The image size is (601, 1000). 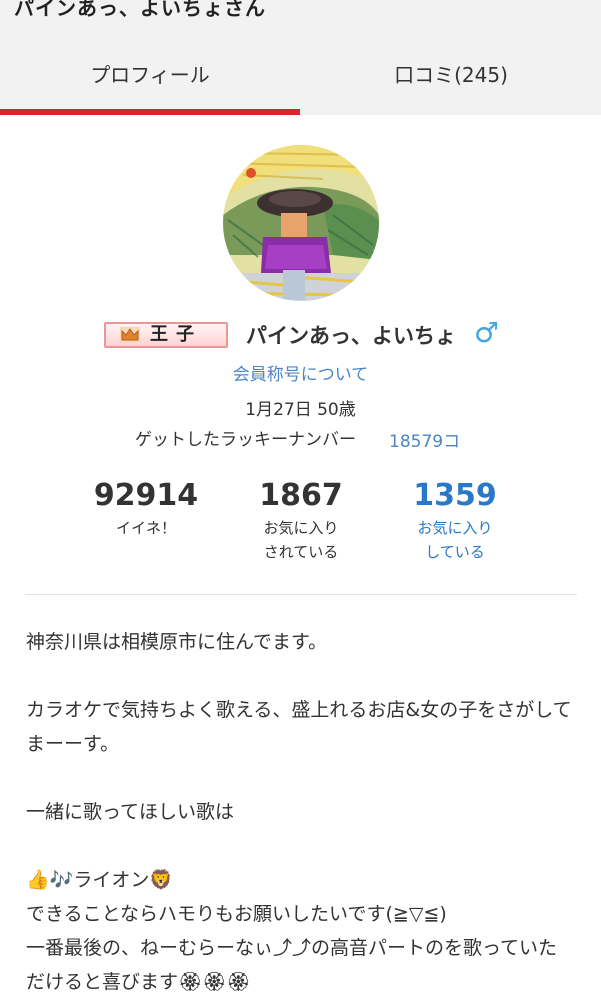 What do you see at coordinates (451, 82) in the screenshot?
I see `tab-reviews: 口コミ(245)` at bounding box center [451, 82].